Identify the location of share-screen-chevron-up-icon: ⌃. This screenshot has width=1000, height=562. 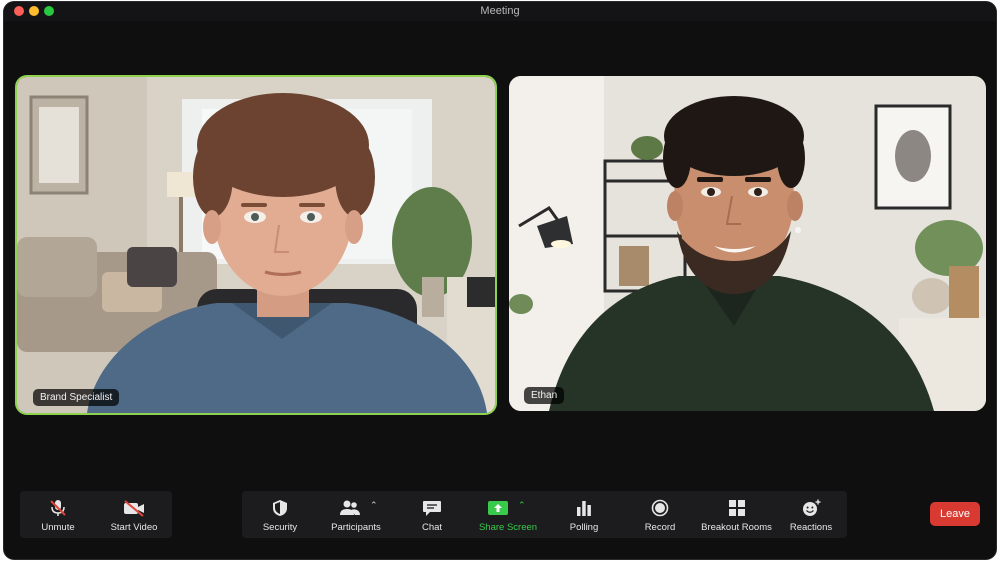
(522, 505).